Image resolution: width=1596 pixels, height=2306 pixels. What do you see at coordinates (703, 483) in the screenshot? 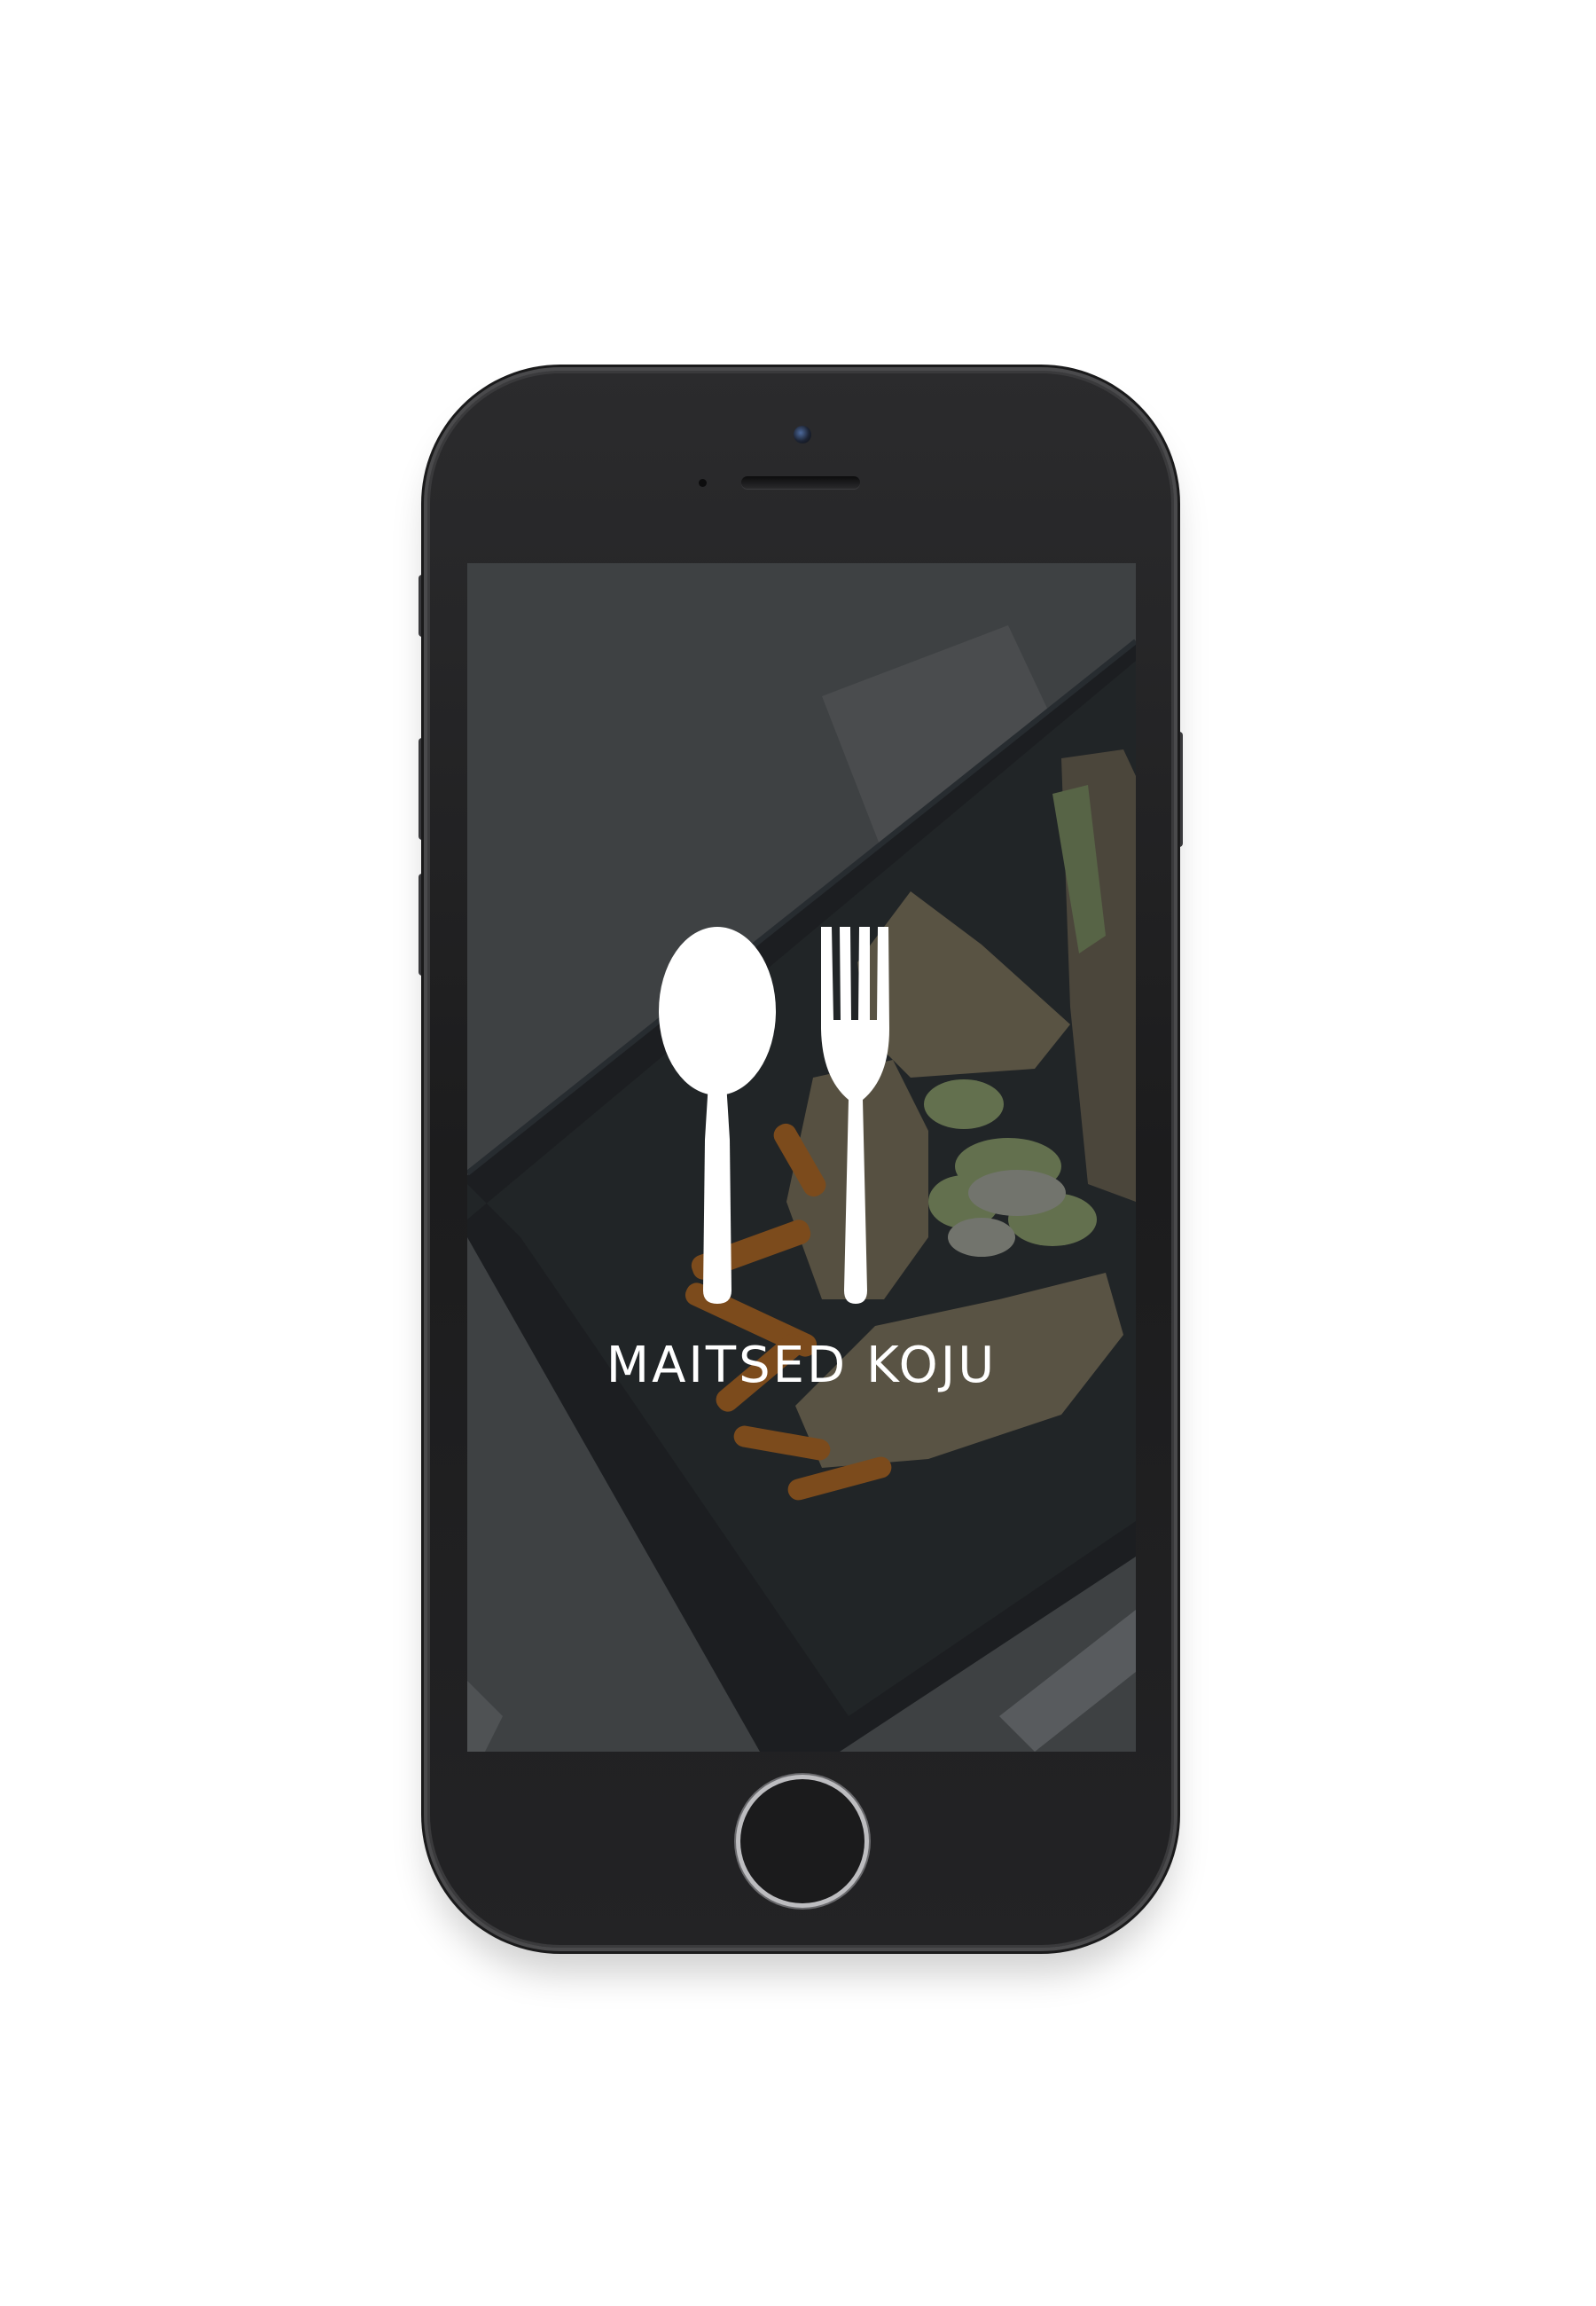
I see `proximity-sensor` at bounding box center [703, 483].